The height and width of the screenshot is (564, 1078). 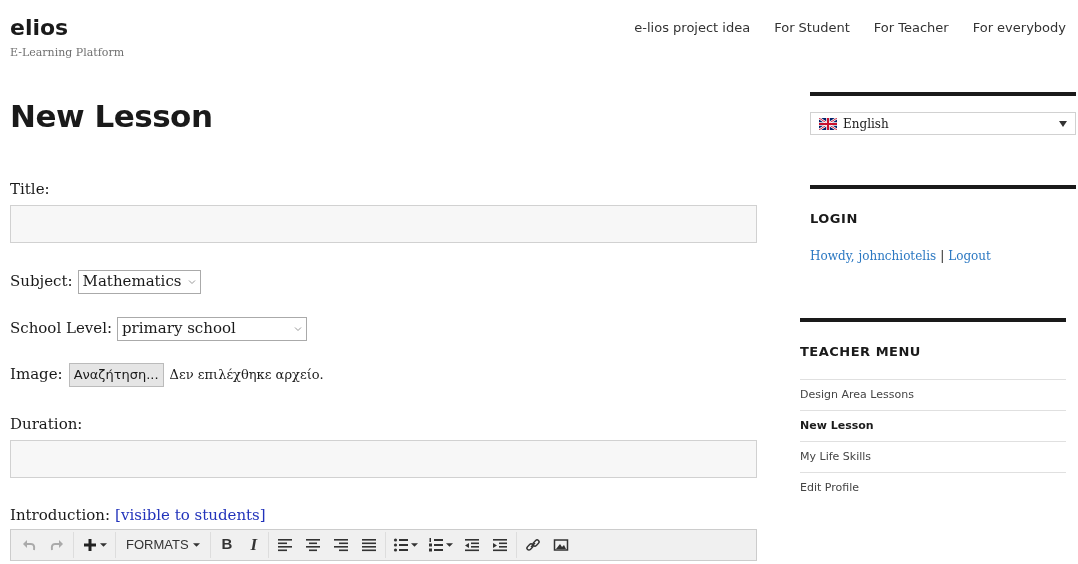 I want to click on site-tagline: E-Learning Platform, so click(x=67, y=53).